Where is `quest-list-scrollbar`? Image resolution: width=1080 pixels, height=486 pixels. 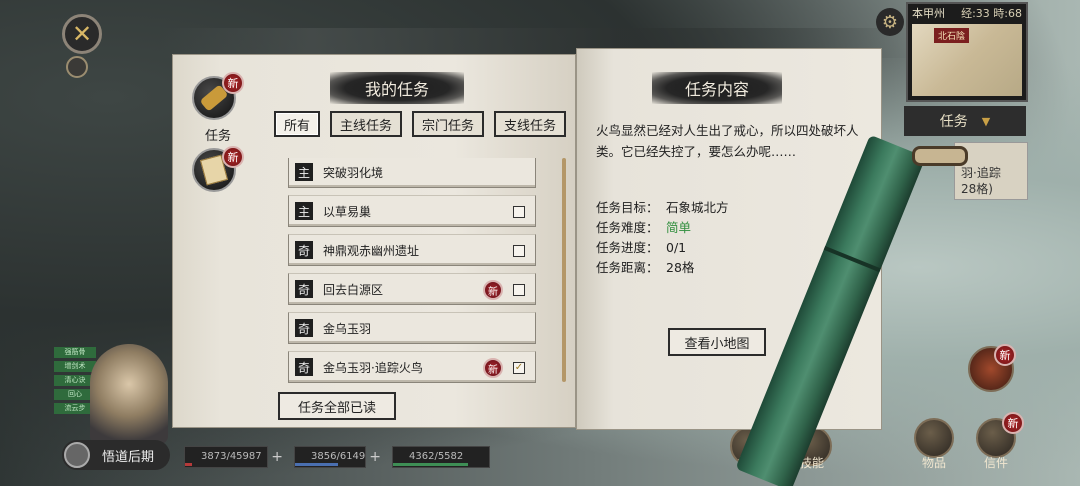 quest-list-scrollbar is located at coordinates (564, 270).